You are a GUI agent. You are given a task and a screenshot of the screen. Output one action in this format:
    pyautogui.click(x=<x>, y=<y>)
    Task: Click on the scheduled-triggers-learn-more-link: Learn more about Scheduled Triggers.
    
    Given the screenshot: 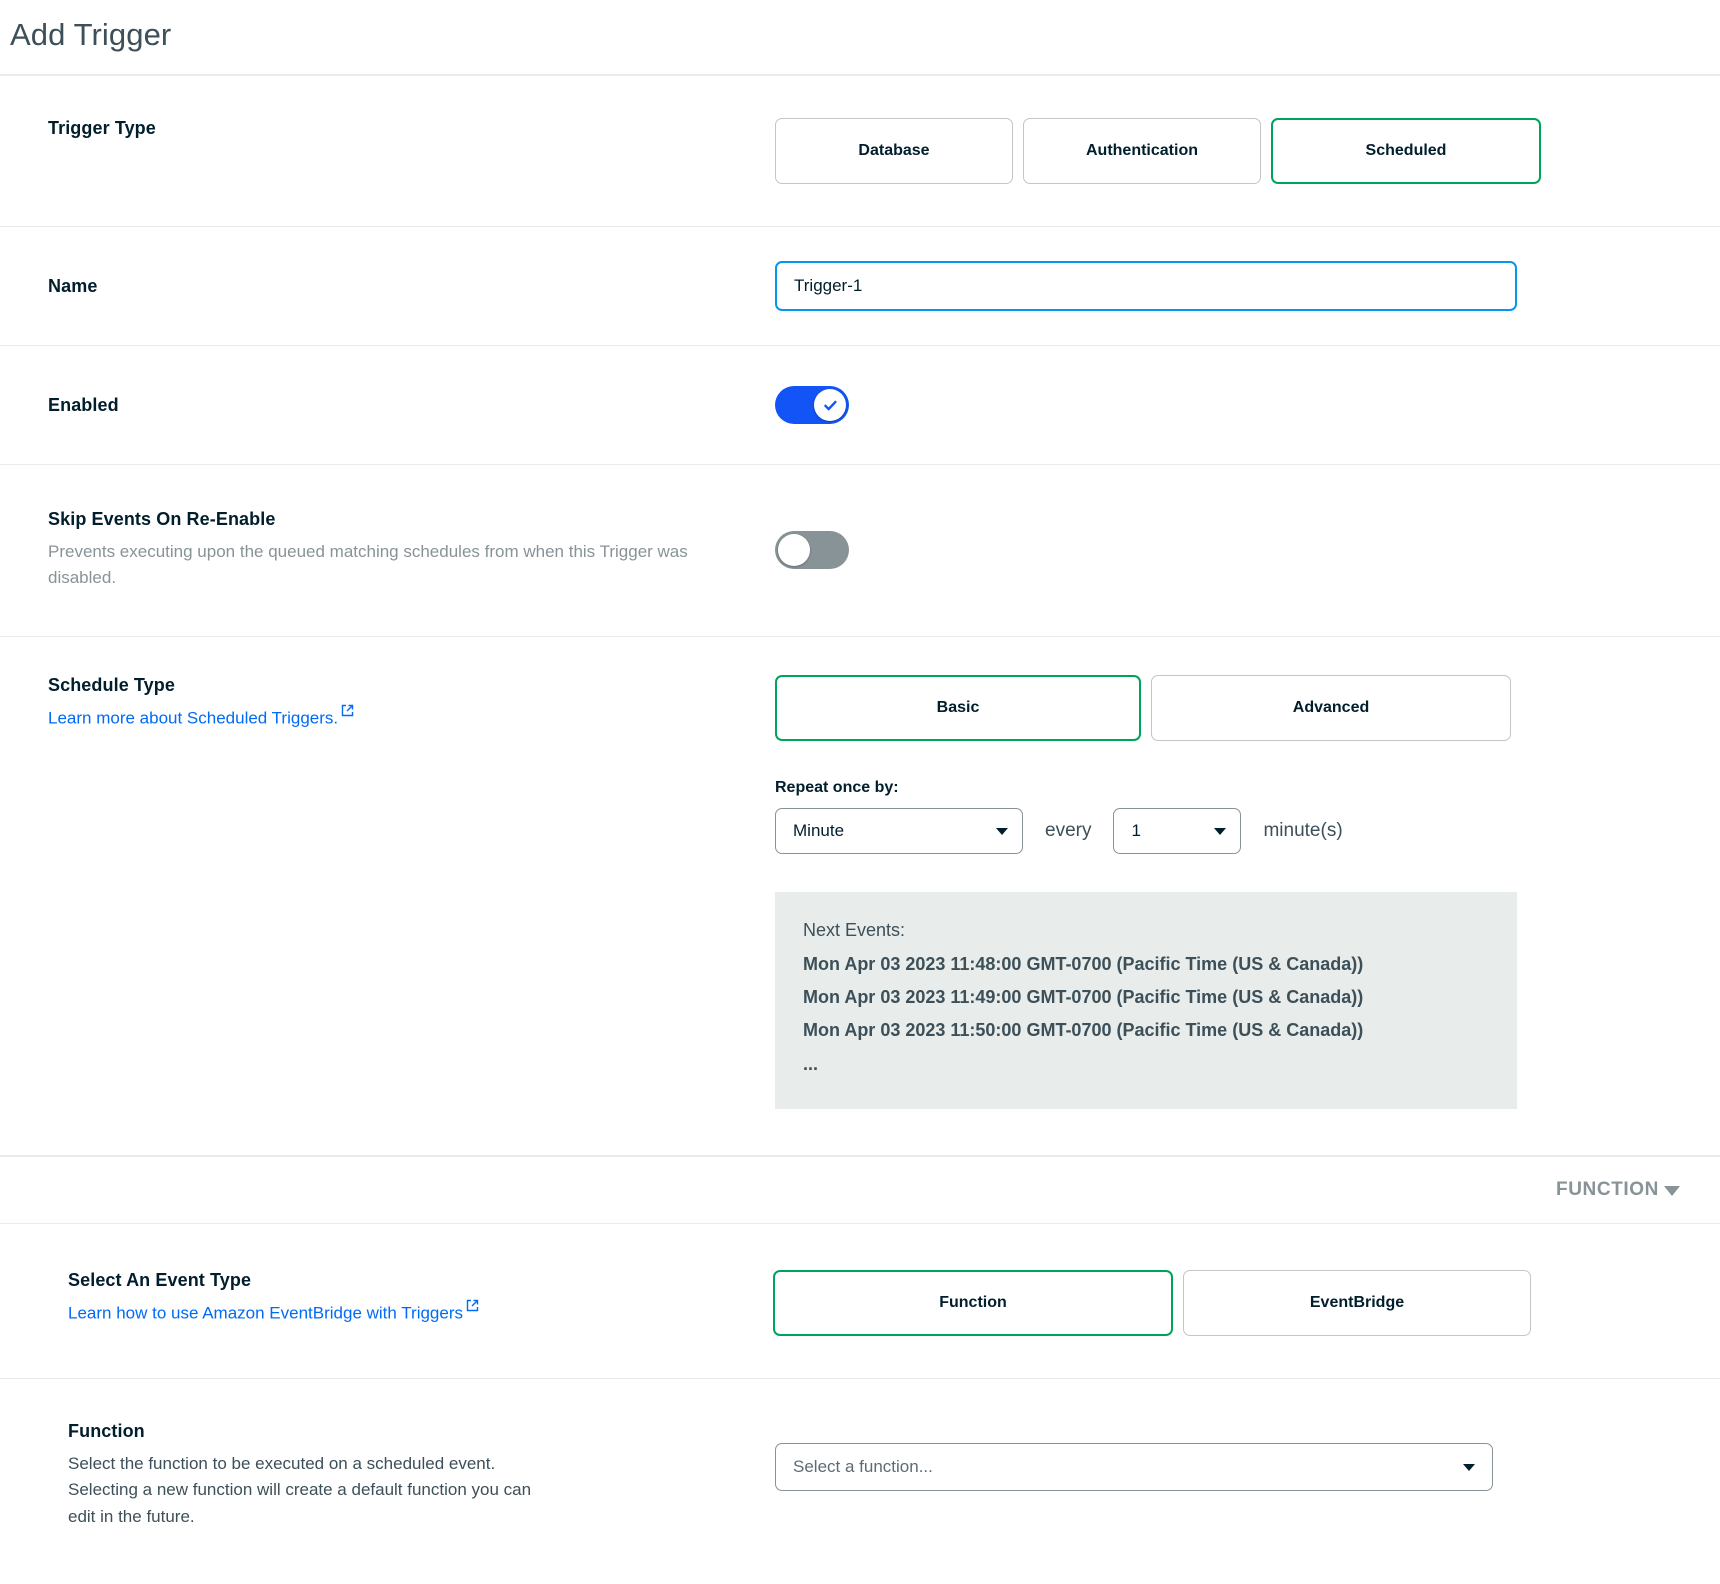 What is the action you would take?
    pyautogui.click(x=201, y=716)
    